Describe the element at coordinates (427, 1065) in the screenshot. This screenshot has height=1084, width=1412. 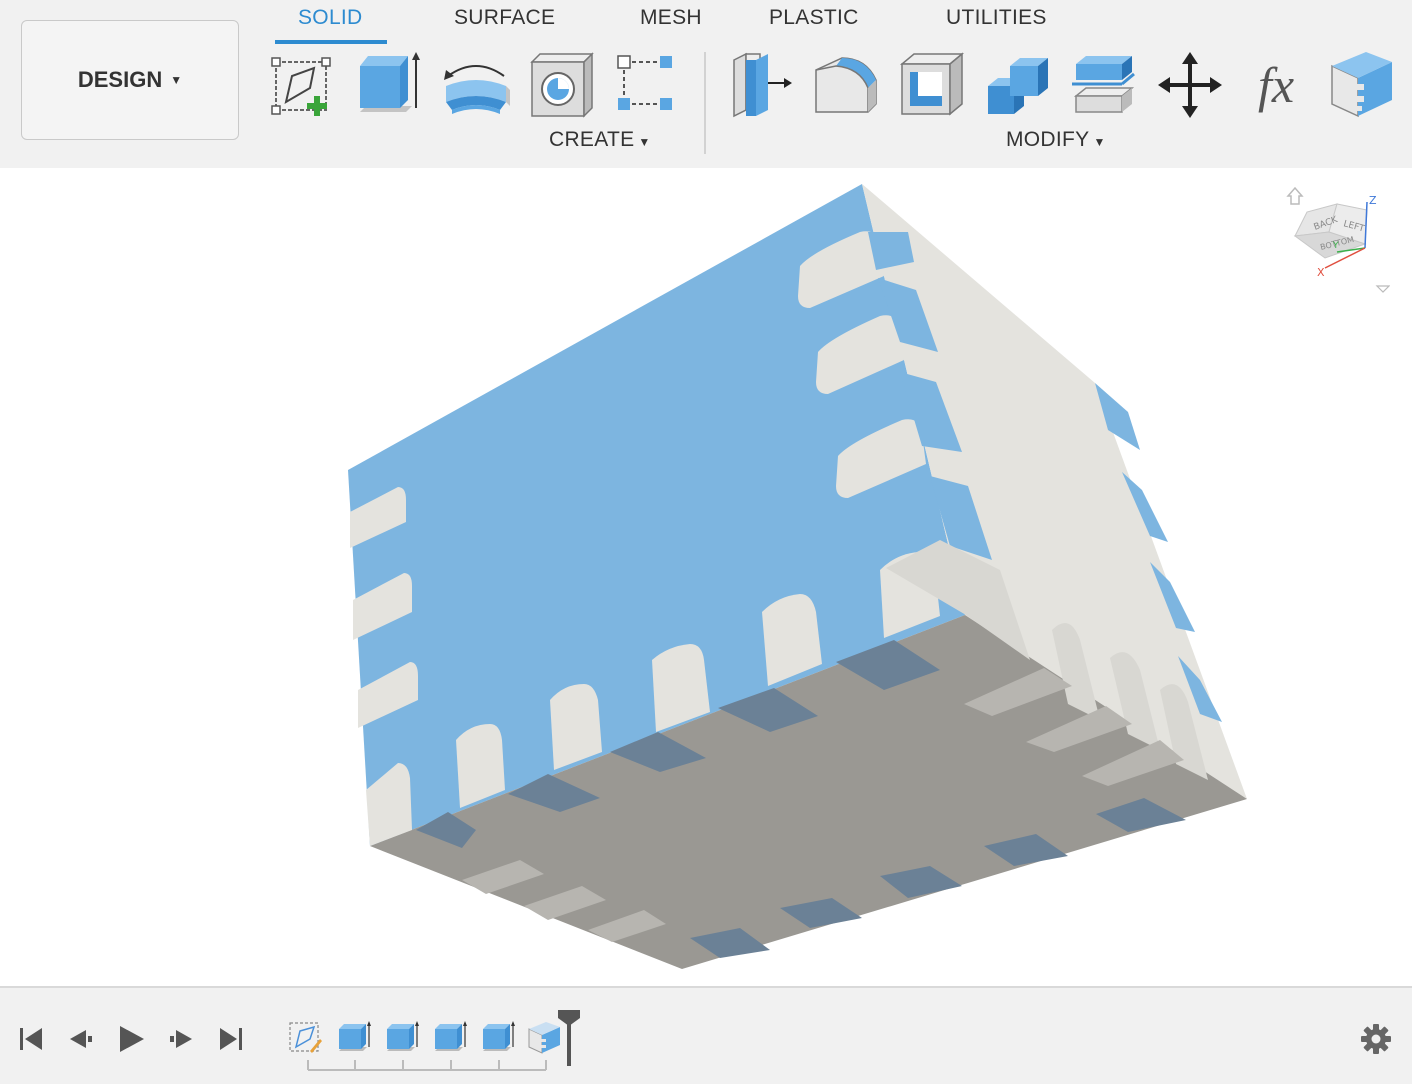
I see `timeline-group-bracket` at that location.